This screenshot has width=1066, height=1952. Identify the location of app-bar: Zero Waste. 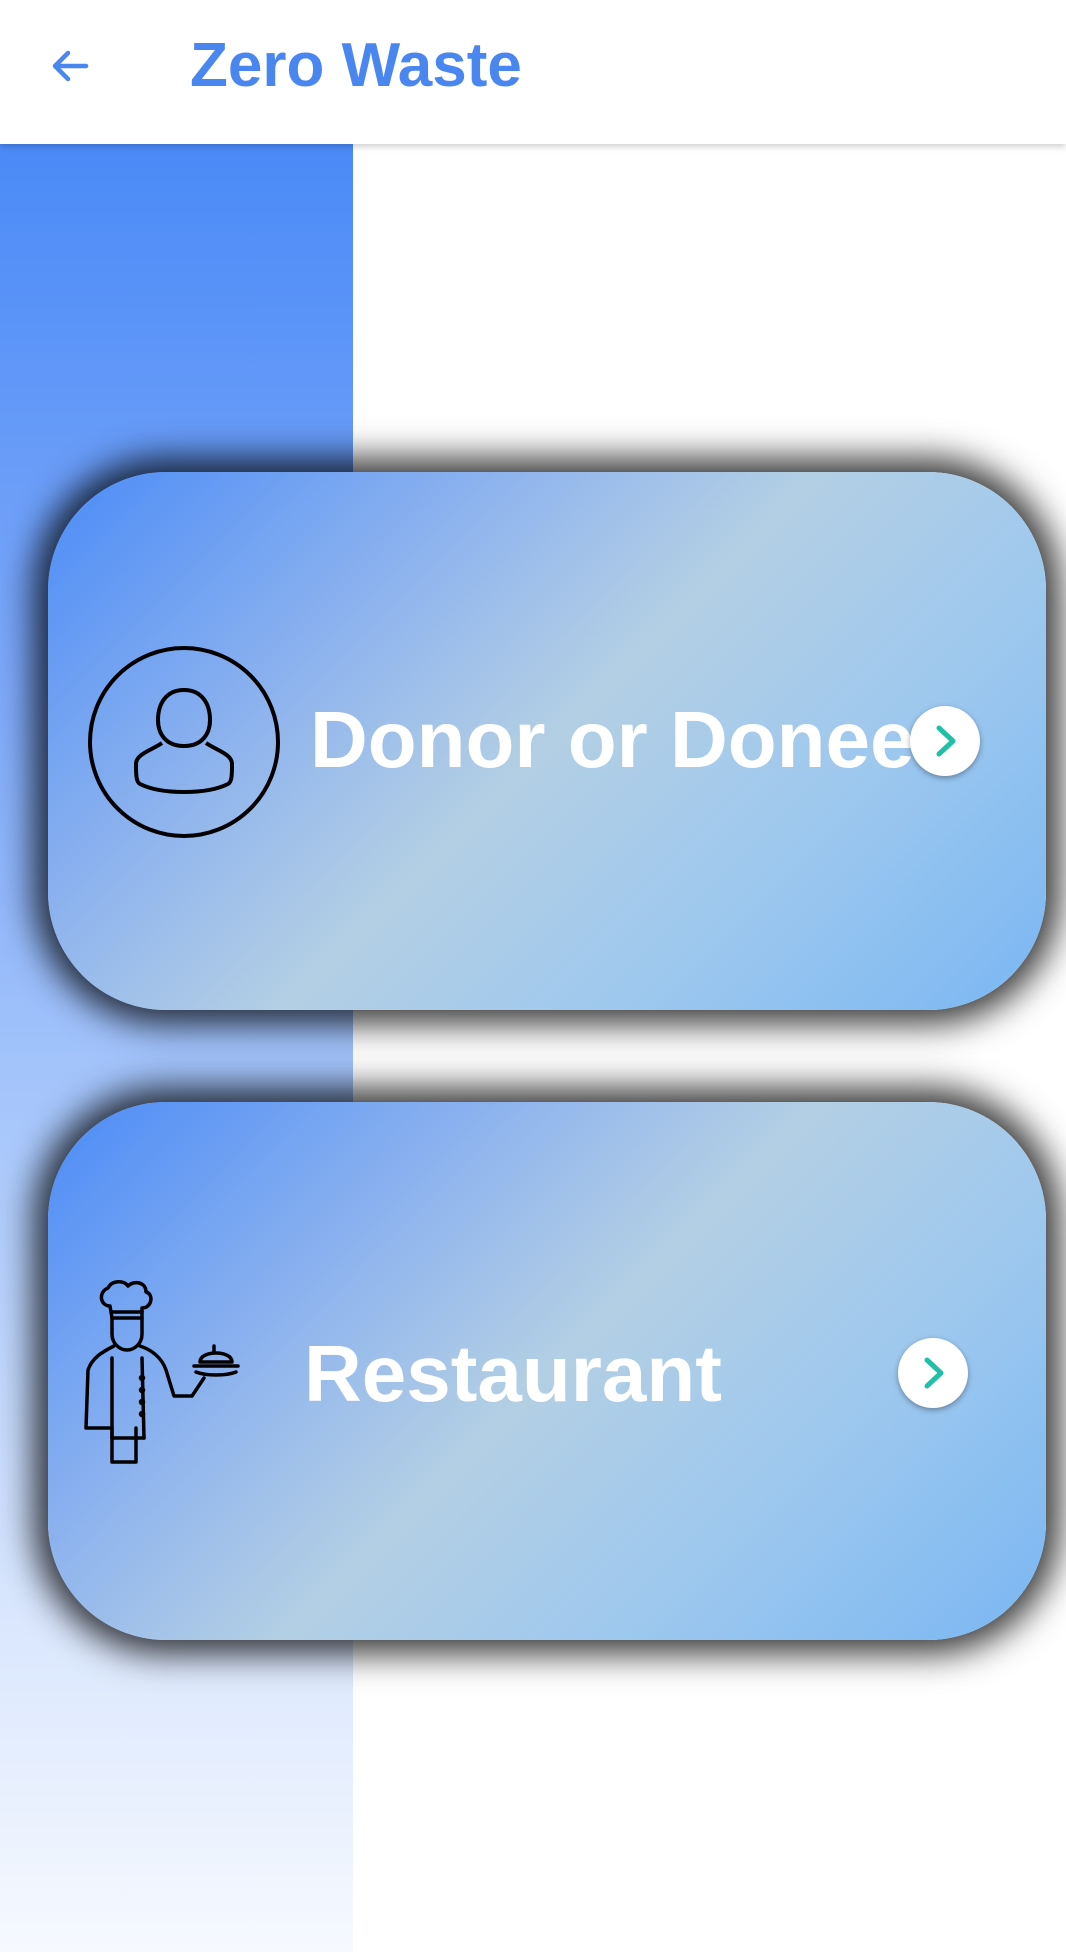
(533, 72).